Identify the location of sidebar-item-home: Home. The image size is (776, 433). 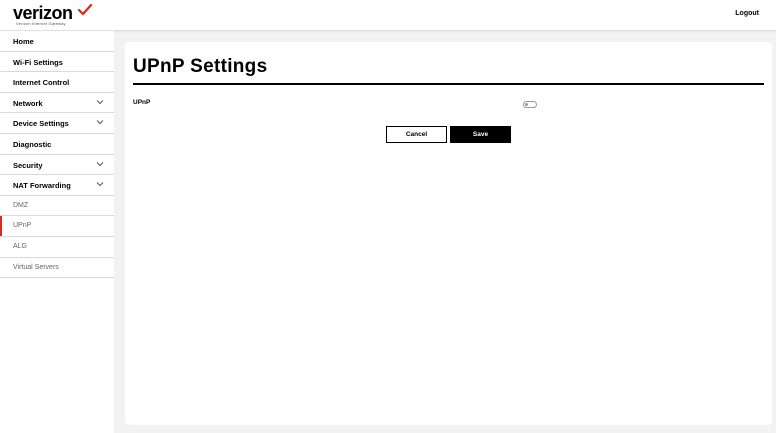
(57, 41).